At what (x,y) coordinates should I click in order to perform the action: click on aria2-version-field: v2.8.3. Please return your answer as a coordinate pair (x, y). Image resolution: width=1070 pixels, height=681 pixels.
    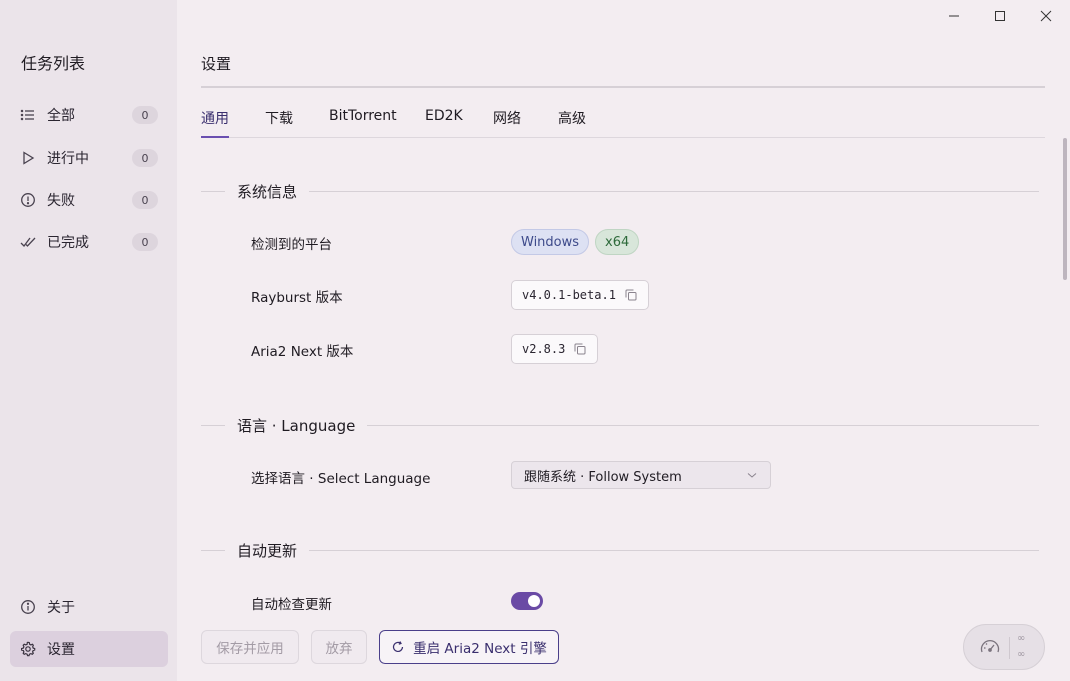
    Looking at the image, I should click on (555, 349).